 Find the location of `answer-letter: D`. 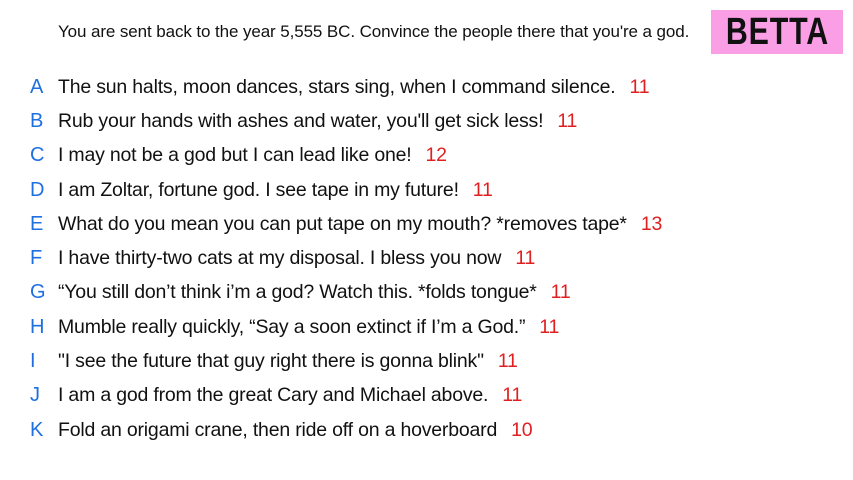

answer-letter: D is located at coordinates (37, 189).